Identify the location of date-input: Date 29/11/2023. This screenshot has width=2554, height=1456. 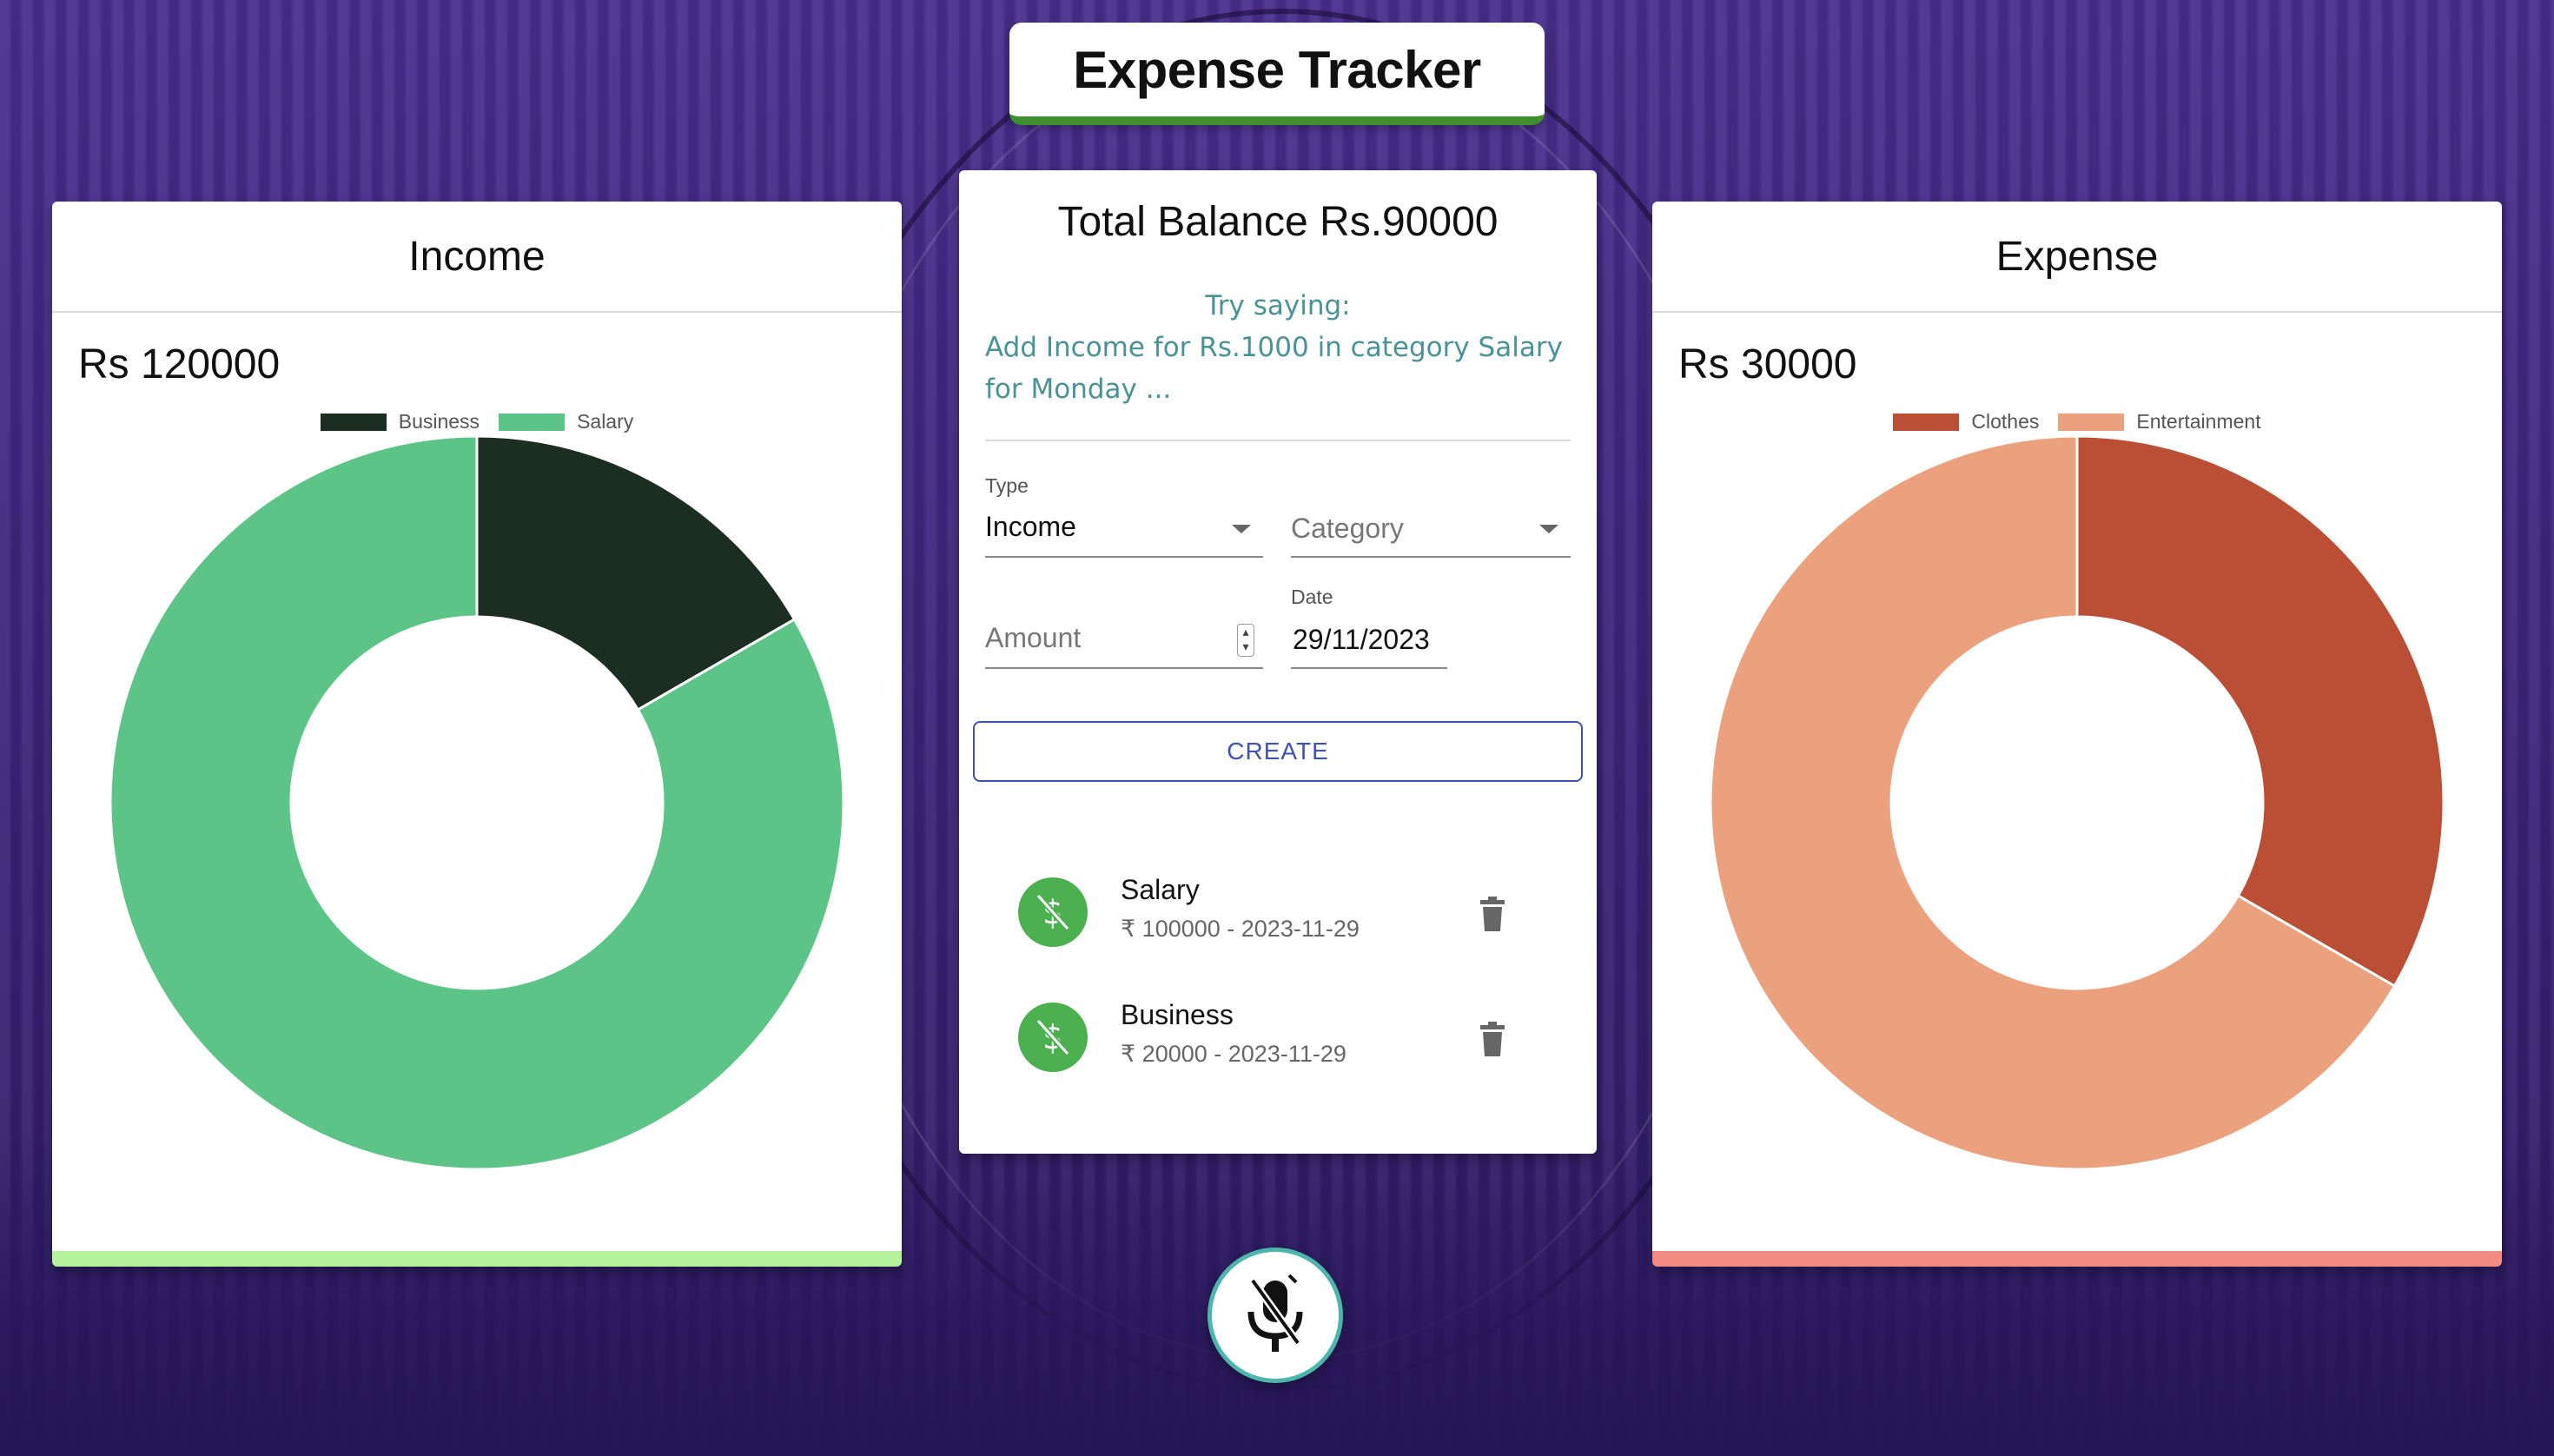
(1369, 627).